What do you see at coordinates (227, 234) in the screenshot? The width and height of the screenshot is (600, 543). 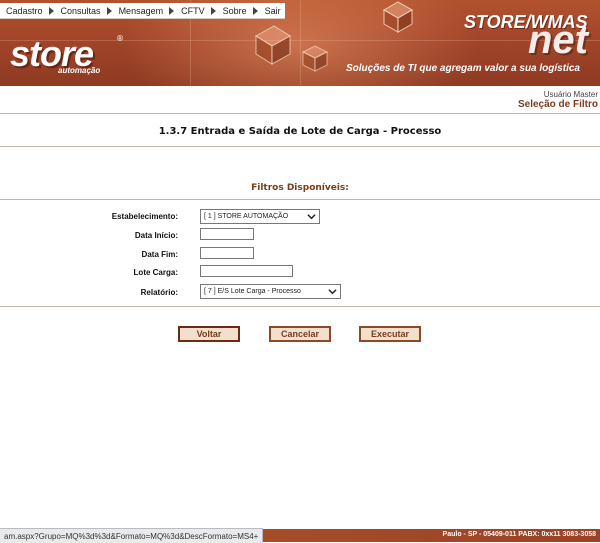 I see `data-inicio-field` at bounding box center [227, 234].